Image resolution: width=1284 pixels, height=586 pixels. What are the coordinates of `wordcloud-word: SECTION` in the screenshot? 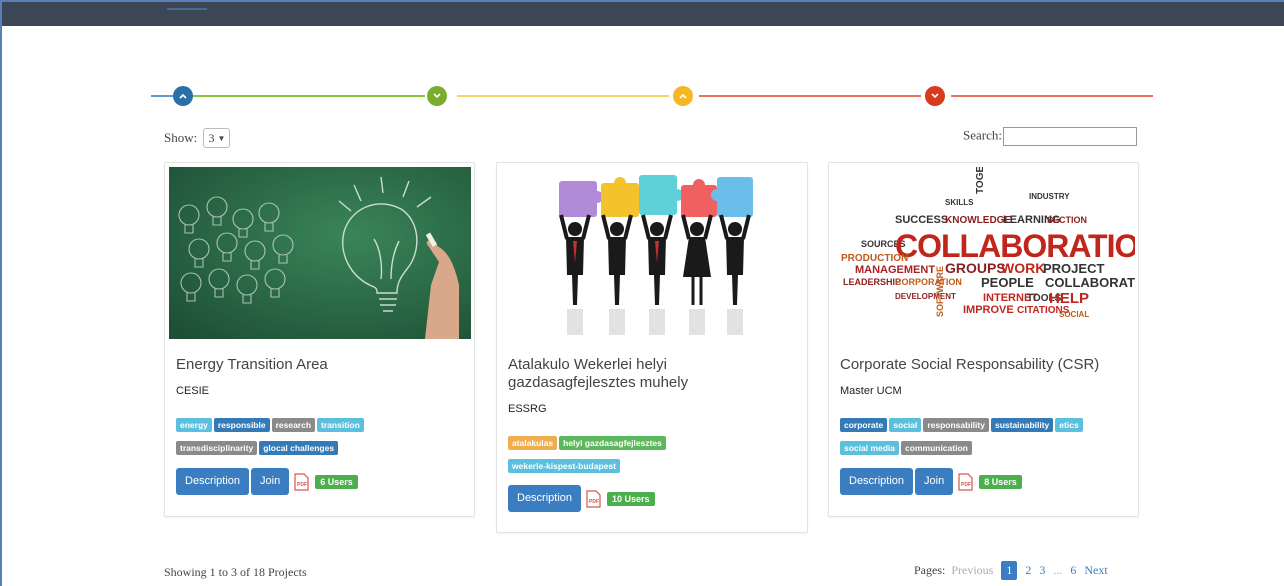 It's located at (1067, 220).